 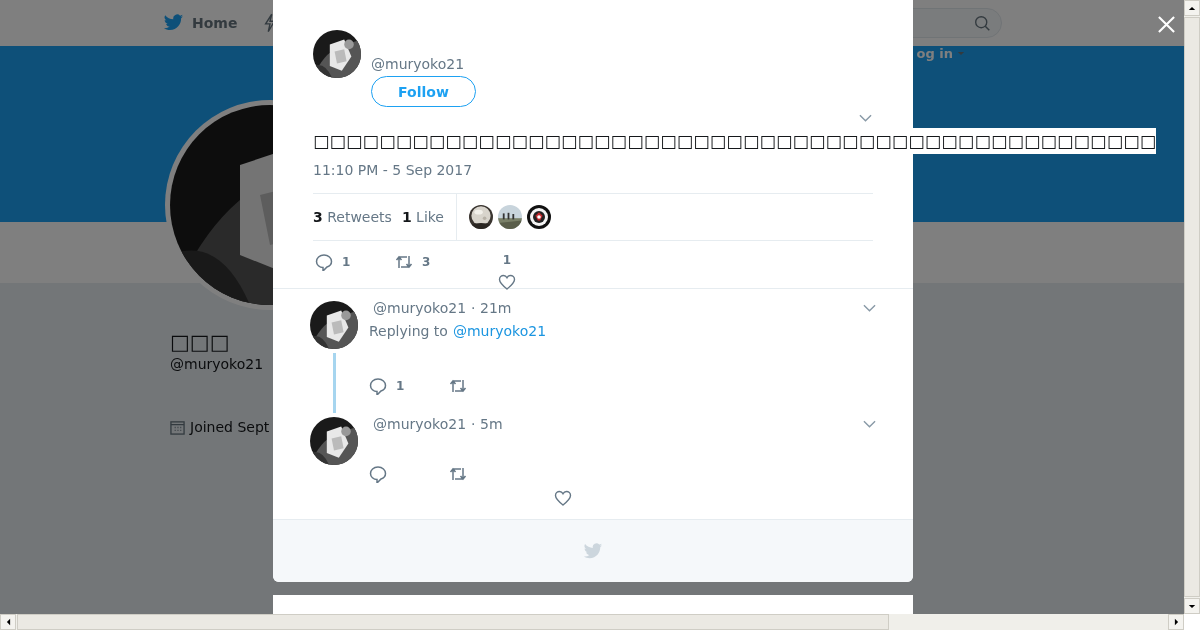 I want to click on mention-link: @muryoko21, so click(x=499, y=331).